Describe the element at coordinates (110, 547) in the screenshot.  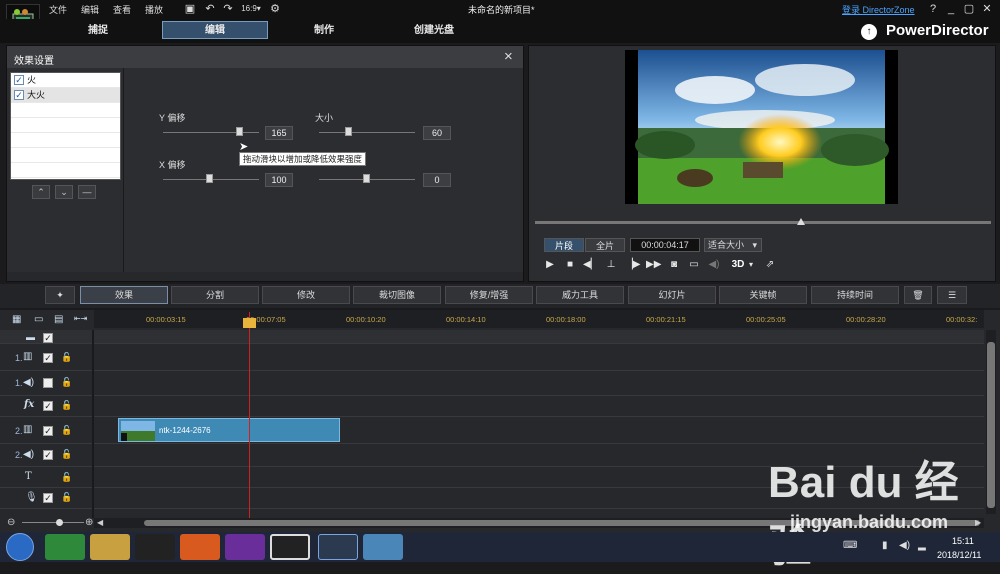
I see `file-explorer-icon` at that location.